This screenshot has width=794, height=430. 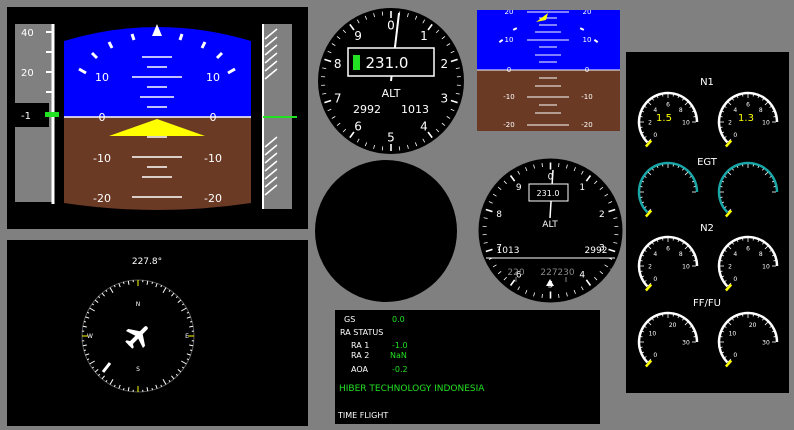 I want to click on ra2-value: NaN, so click(x=398, y=355).